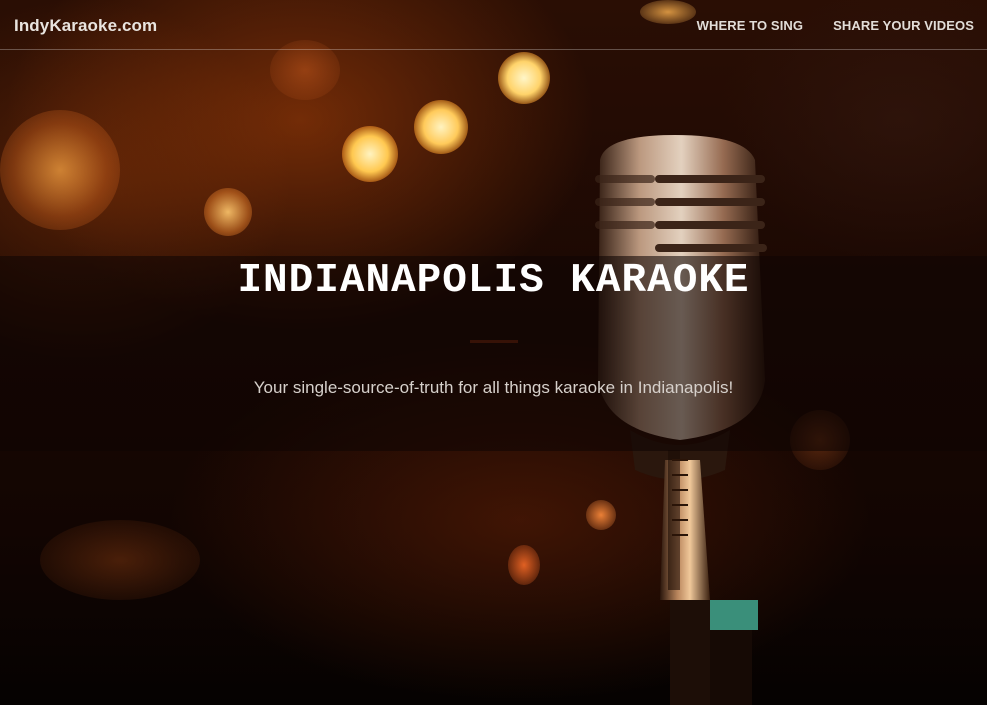 This screenshot has height=705, width=987. I want to click on brand-logo-link: IndyKaraoke.com, so click(85, 26).